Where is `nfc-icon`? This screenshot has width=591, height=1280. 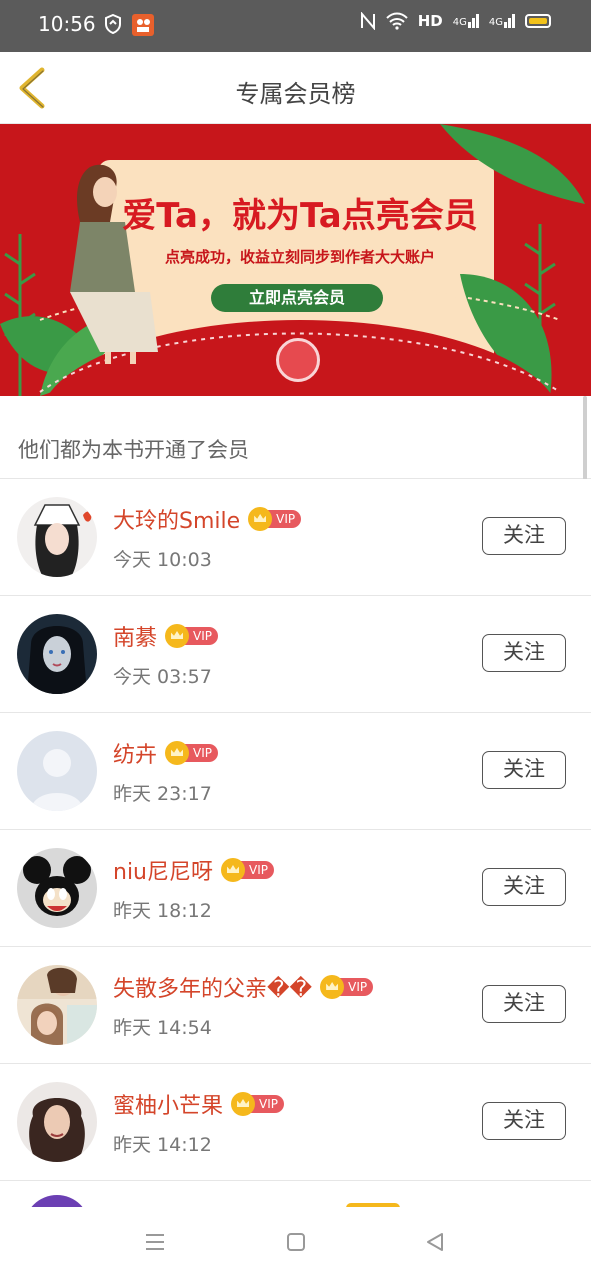
nfc-icon is located at coordinates (367, 21).